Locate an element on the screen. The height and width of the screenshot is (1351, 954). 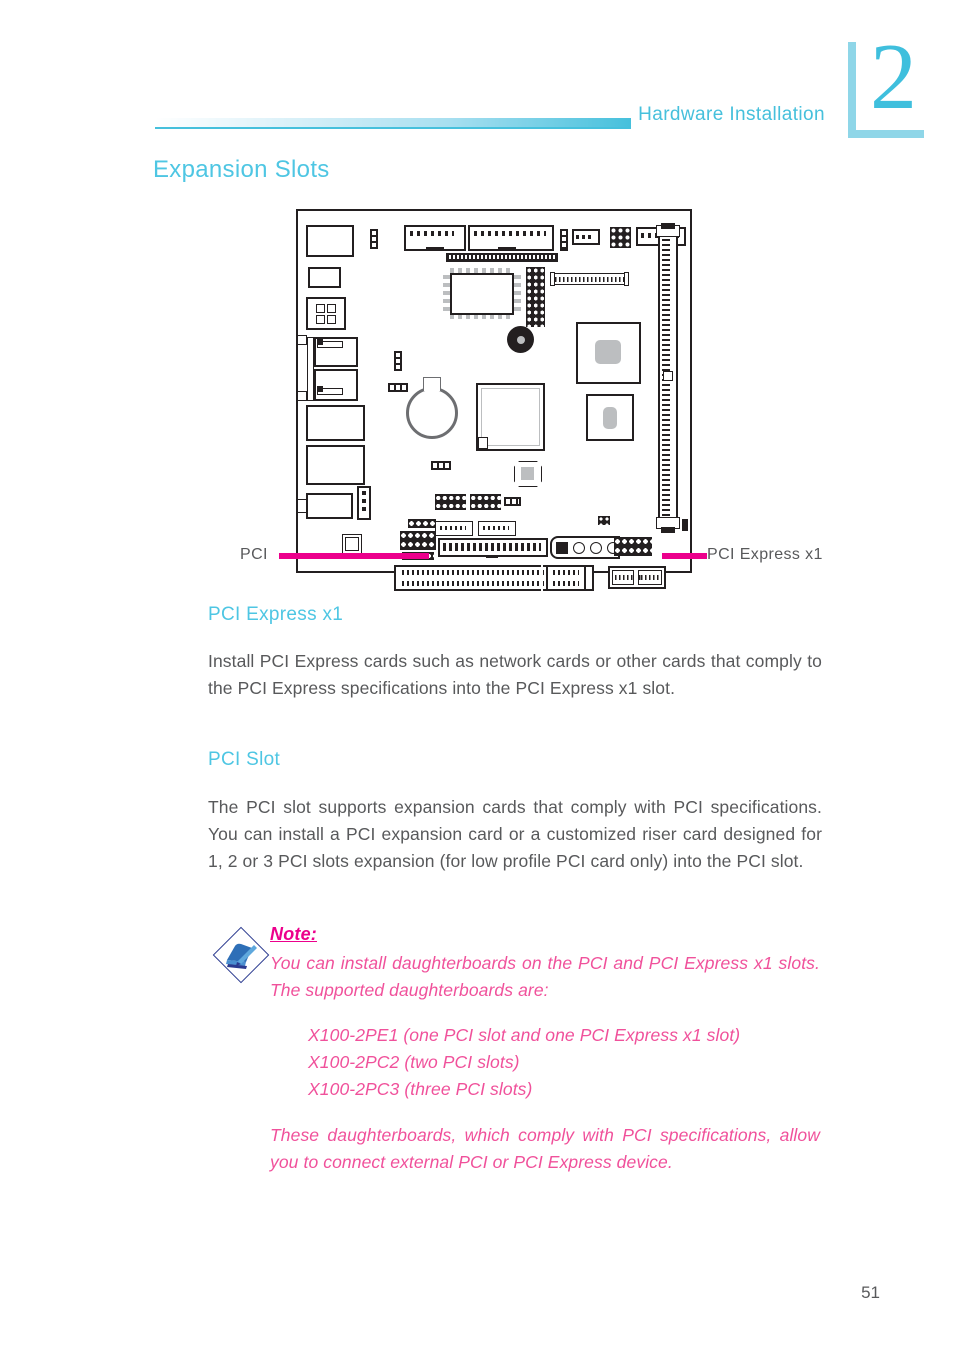
serial-port is located at coordinates (336, 385).